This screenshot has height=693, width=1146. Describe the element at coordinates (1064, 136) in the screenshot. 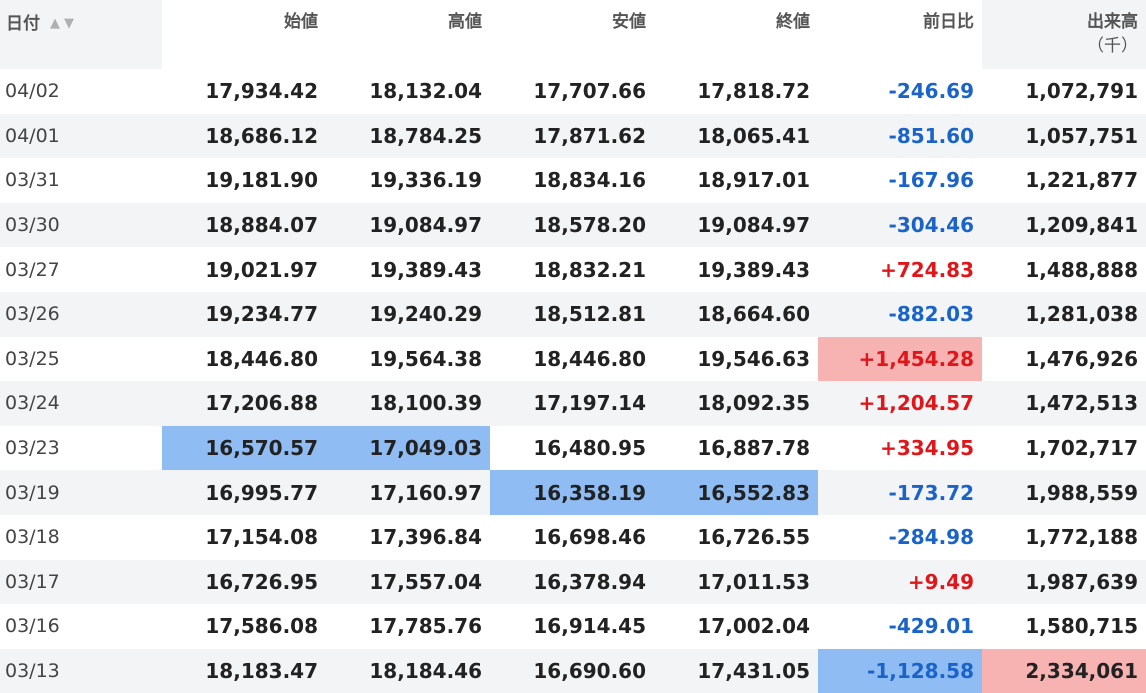

I see `volume-cell: 1,057,751` at that location.